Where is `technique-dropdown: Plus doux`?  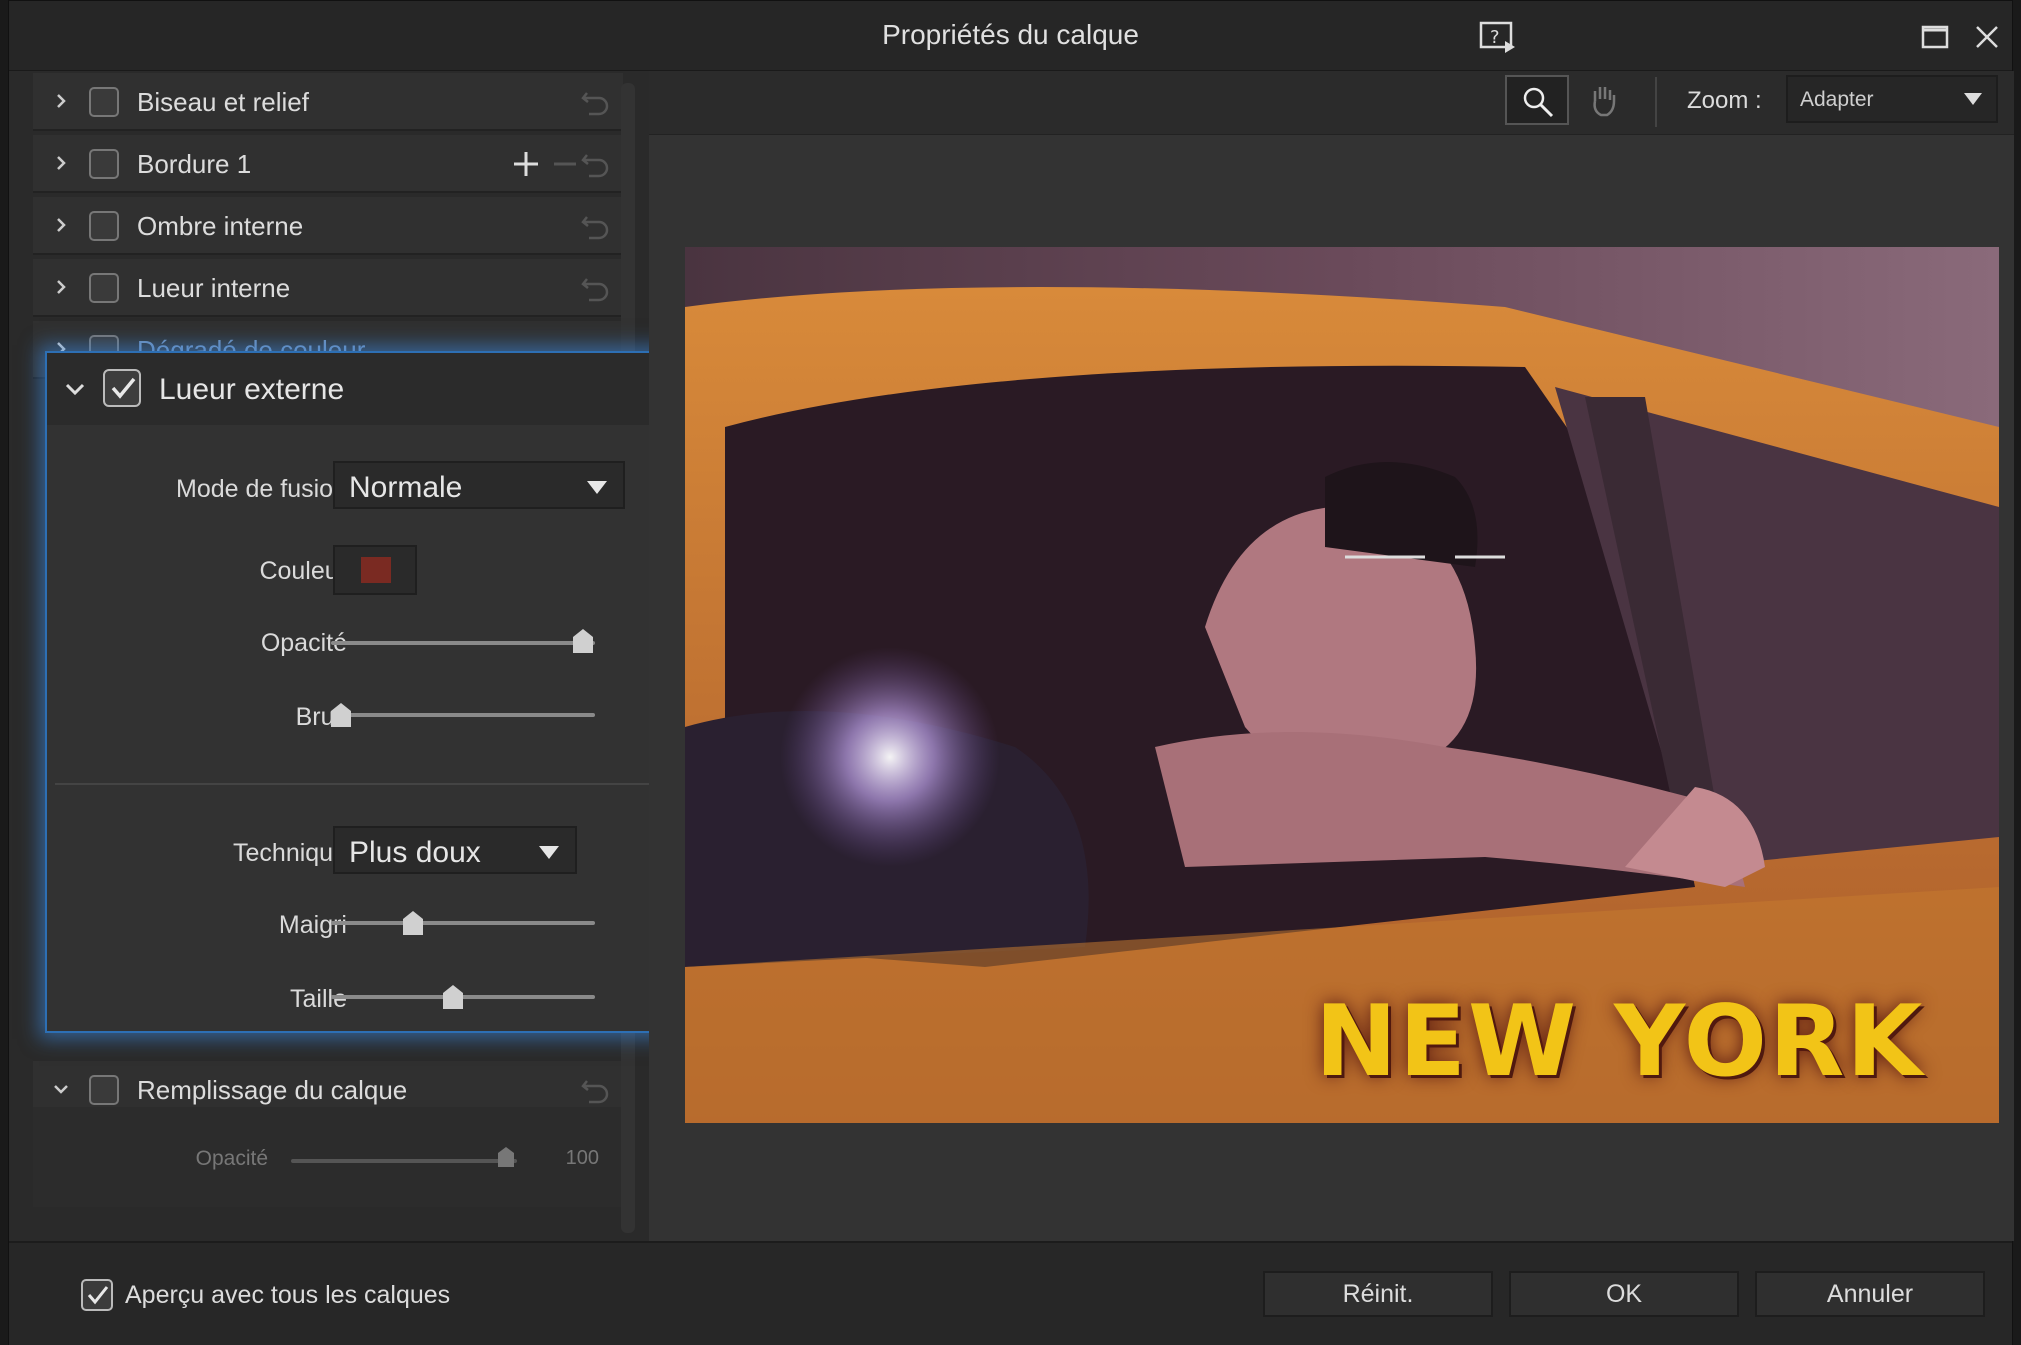 technique-dropdown: Plus doux is located at coordinates (455, 850).